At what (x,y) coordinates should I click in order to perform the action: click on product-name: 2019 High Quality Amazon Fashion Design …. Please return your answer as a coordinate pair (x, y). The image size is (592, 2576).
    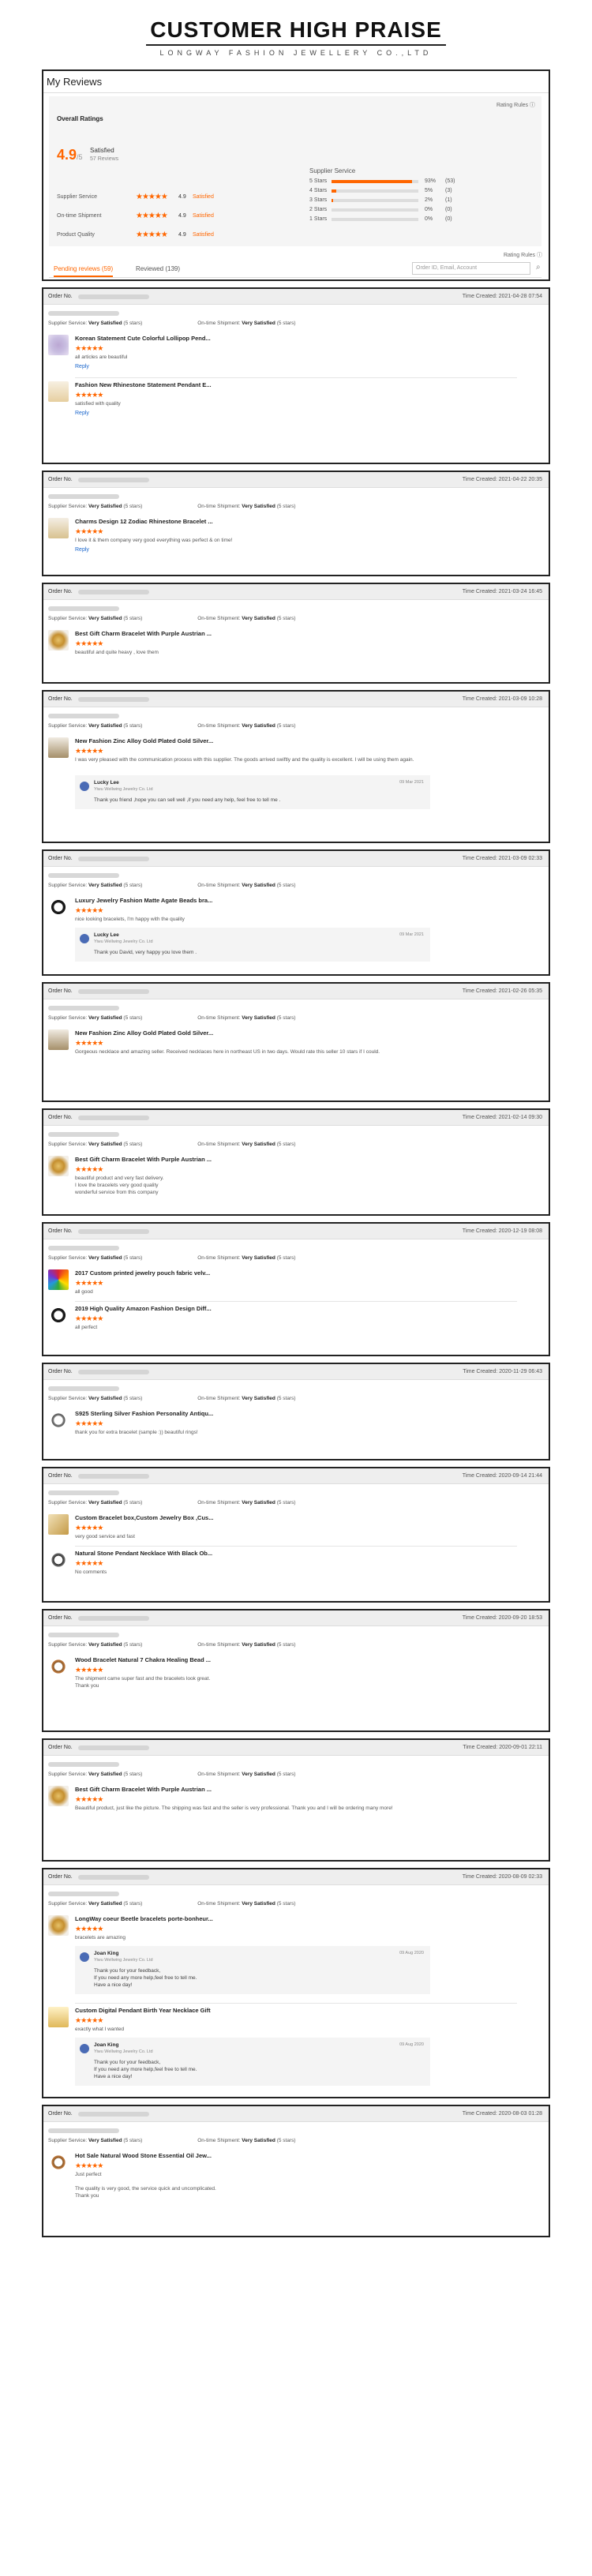
    Looking at the image, I should click on (143, 1308).